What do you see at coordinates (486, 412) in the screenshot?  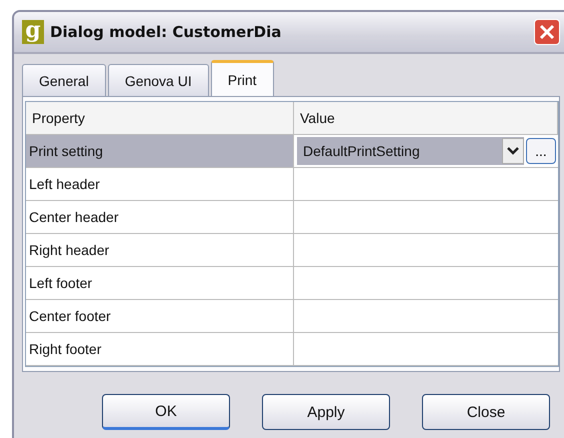 I see `dialog-button: Close` at bounding box center [486, 412].